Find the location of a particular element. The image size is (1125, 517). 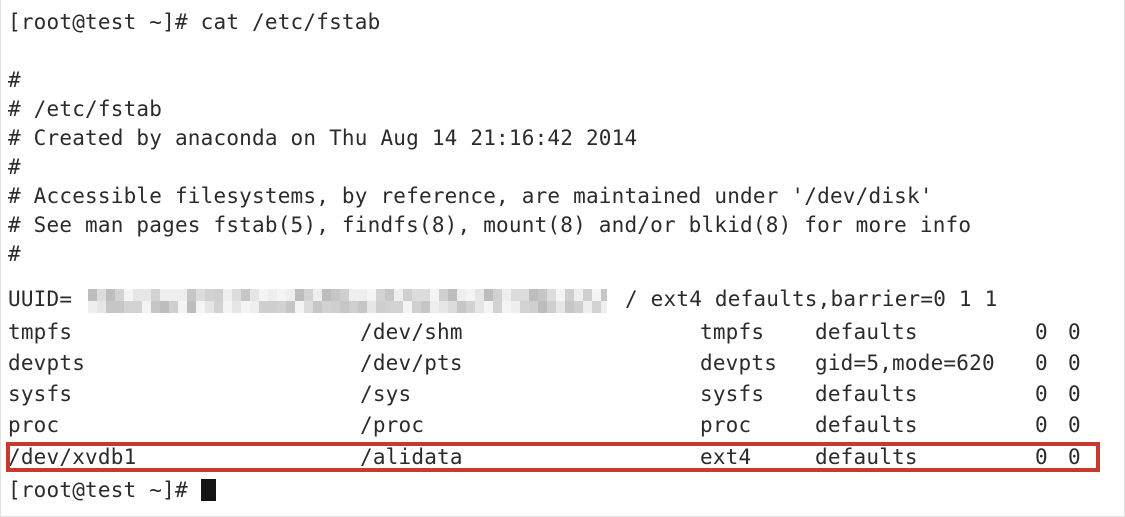

uuid-row-tail: / ext4 defaults,barrier=0 1 1 is located at coordinates (811, 299).